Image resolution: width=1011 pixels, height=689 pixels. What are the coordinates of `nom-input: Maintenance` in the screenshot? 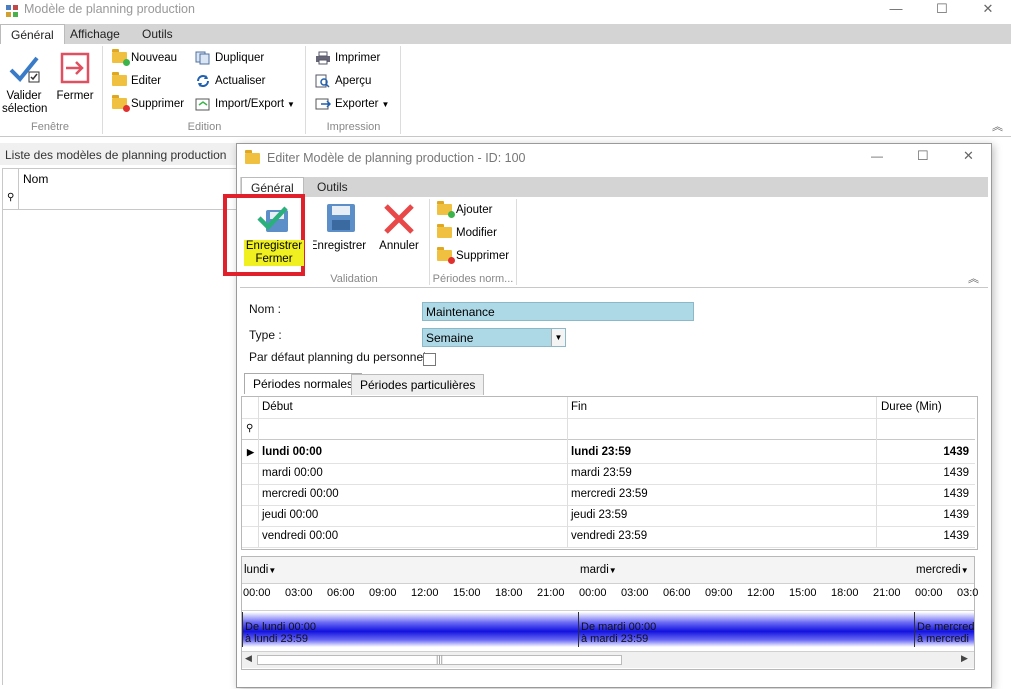 It's located at (558, 311).